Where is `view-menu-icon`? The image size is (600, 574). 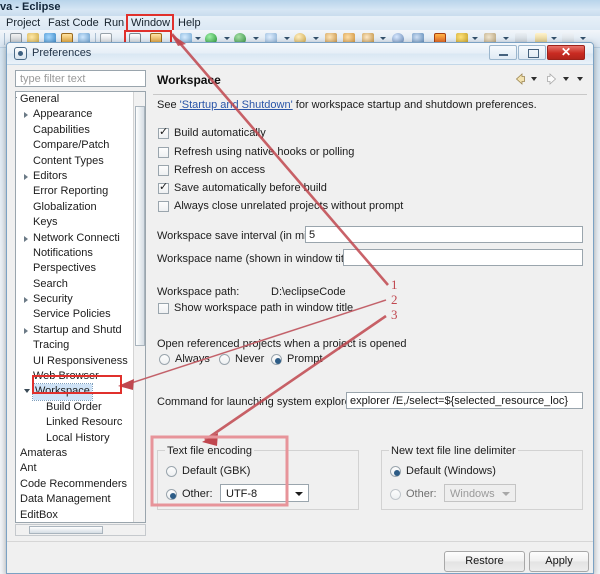
view-menu-icon is located at coordinates (580, 79).